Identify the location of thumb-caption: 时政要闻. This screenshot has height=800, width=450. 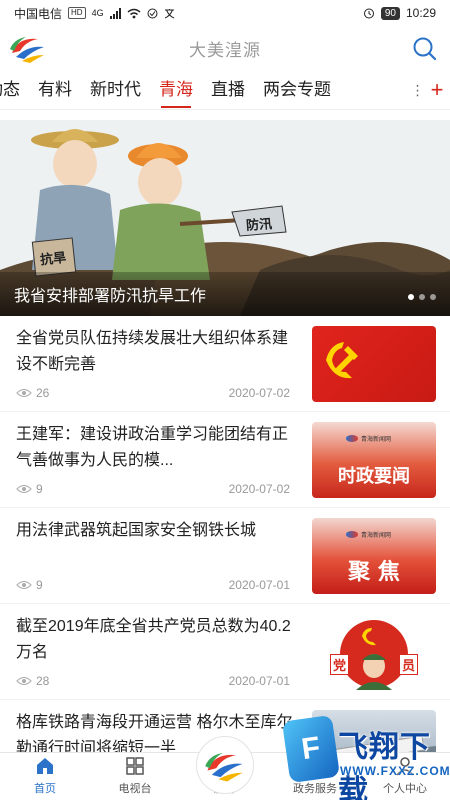
(374, 476).